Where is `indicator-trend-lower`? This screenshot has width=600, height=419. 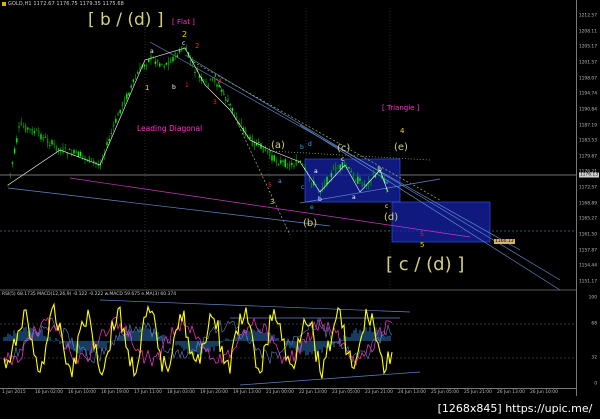 indicator-trend-lower is located at coordinates (330, 378).